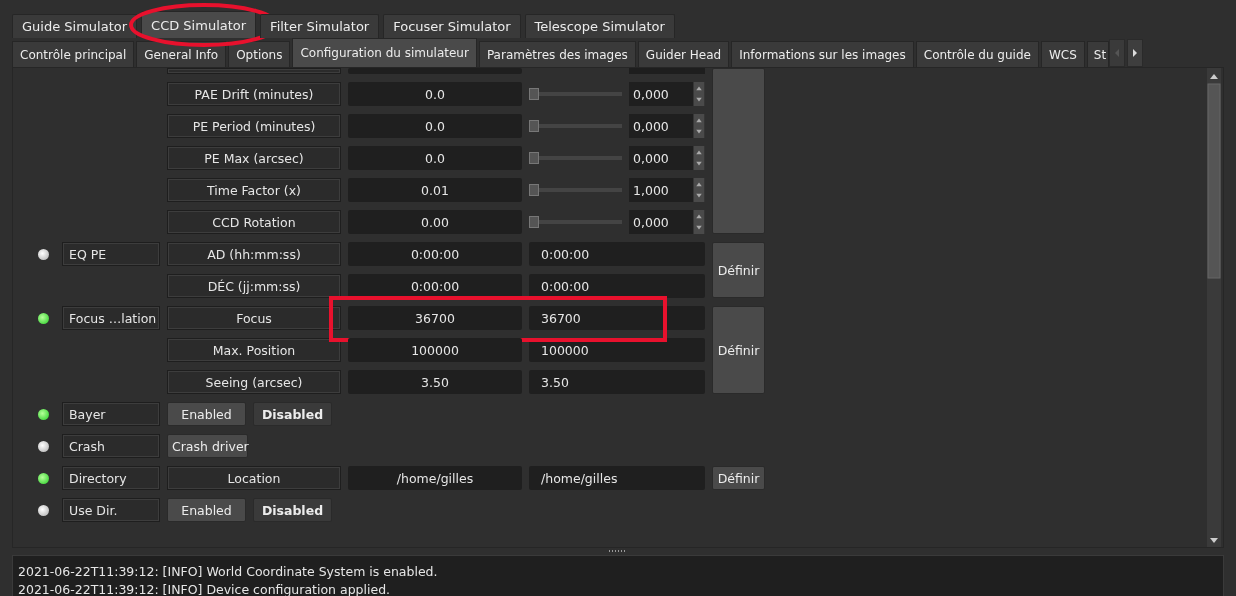 Image resolution: width=1236 pixels, height=596 pixels. I want to click on spin-box: 1,000, so click(667, 190).